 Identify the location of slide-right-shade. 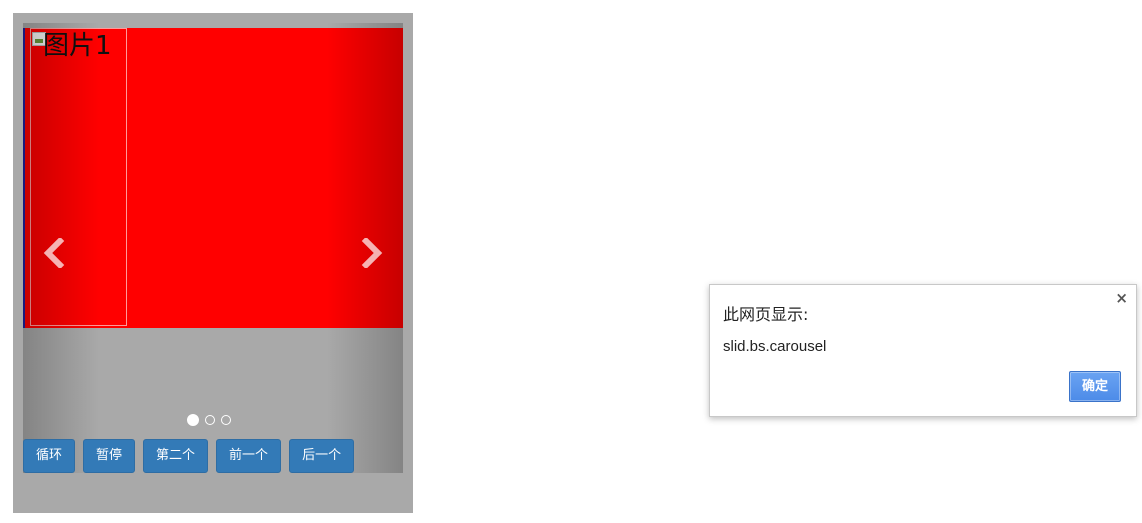
(365, 178).